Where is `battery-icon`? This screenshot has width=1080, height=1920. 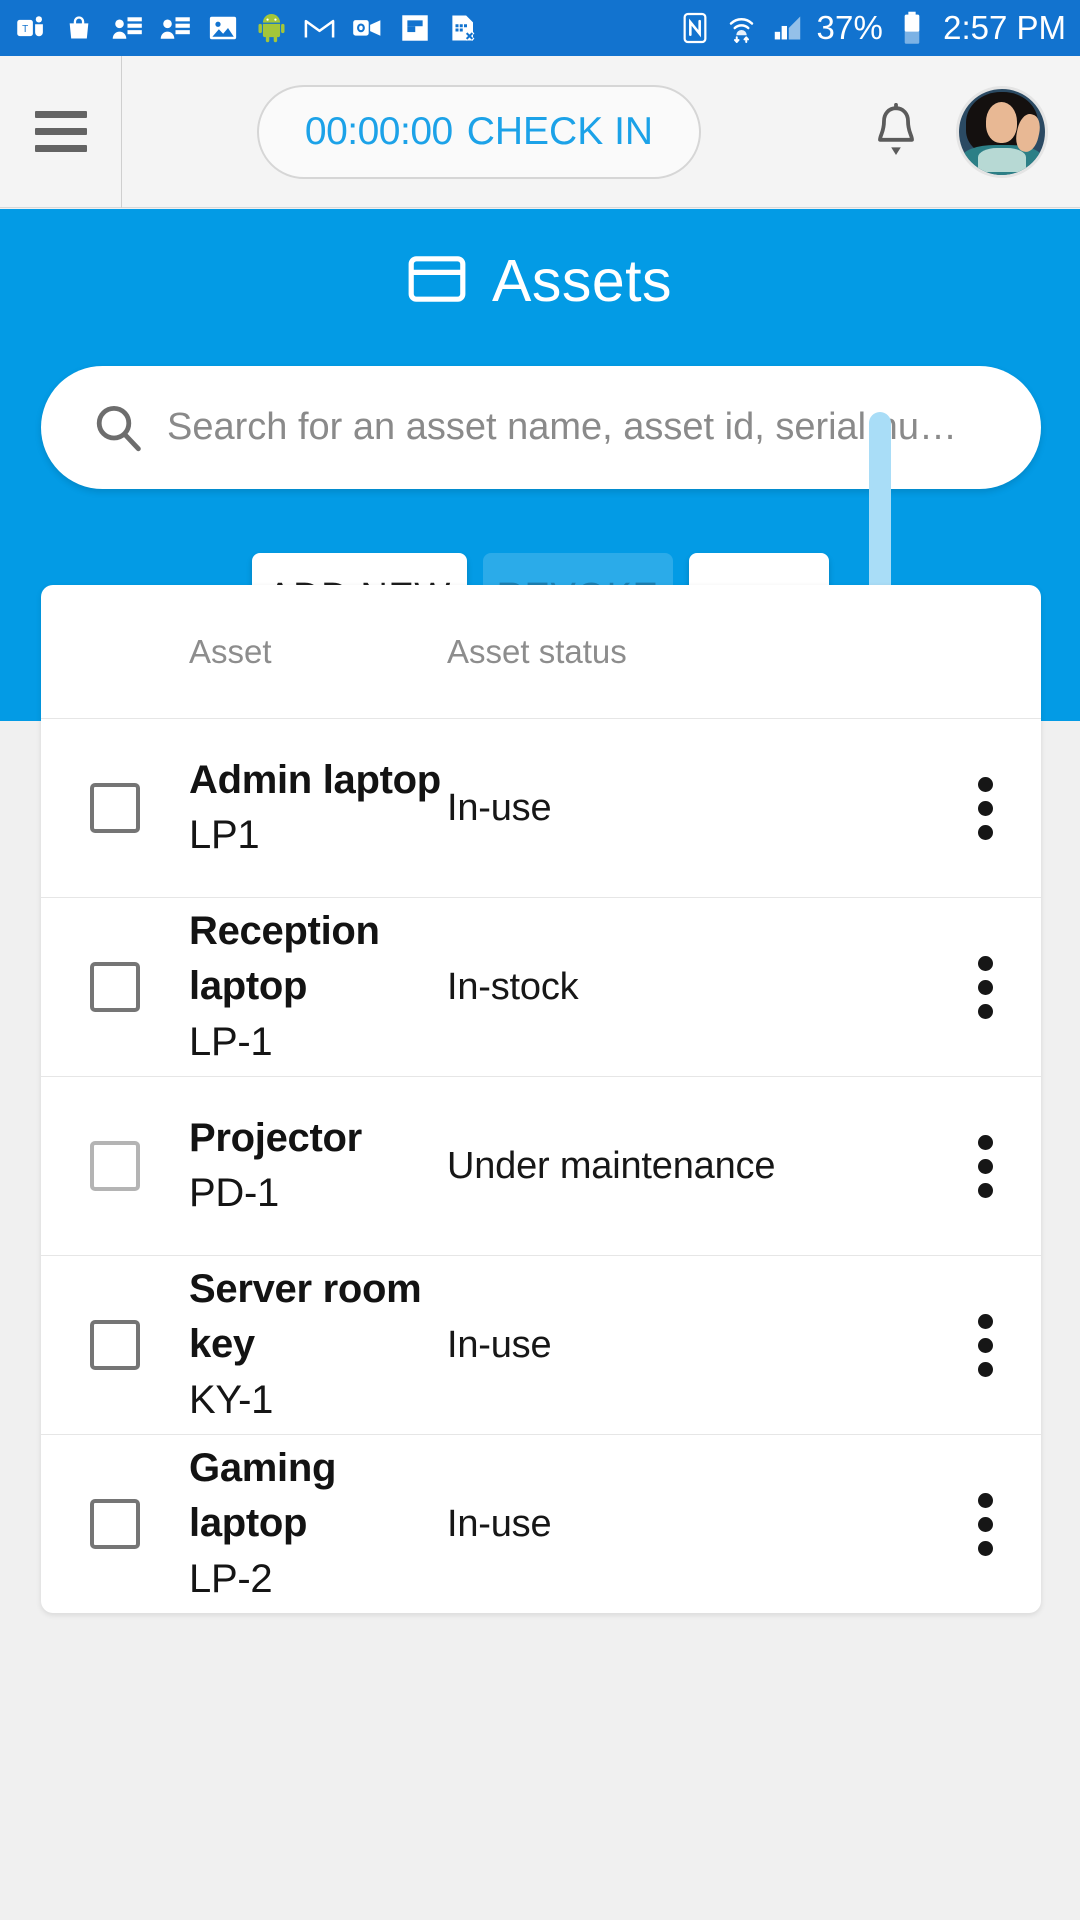
battery-icon is located at coordinates (912, 28).